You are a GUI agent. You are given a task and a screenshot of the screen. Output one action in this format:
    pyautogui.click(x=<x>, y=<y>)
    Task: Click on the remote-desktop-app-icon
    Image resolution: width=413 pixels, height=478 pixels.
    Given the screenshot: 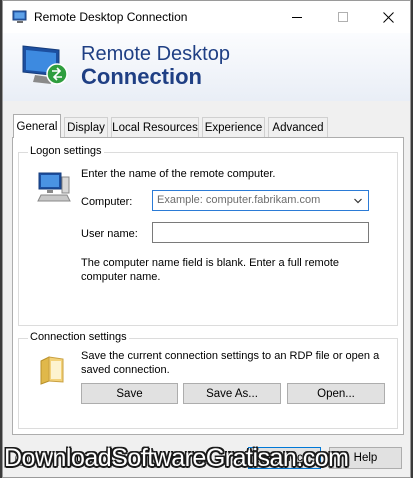 What is the action you would take?
    pyautogui.click(x=19, y=16)
    